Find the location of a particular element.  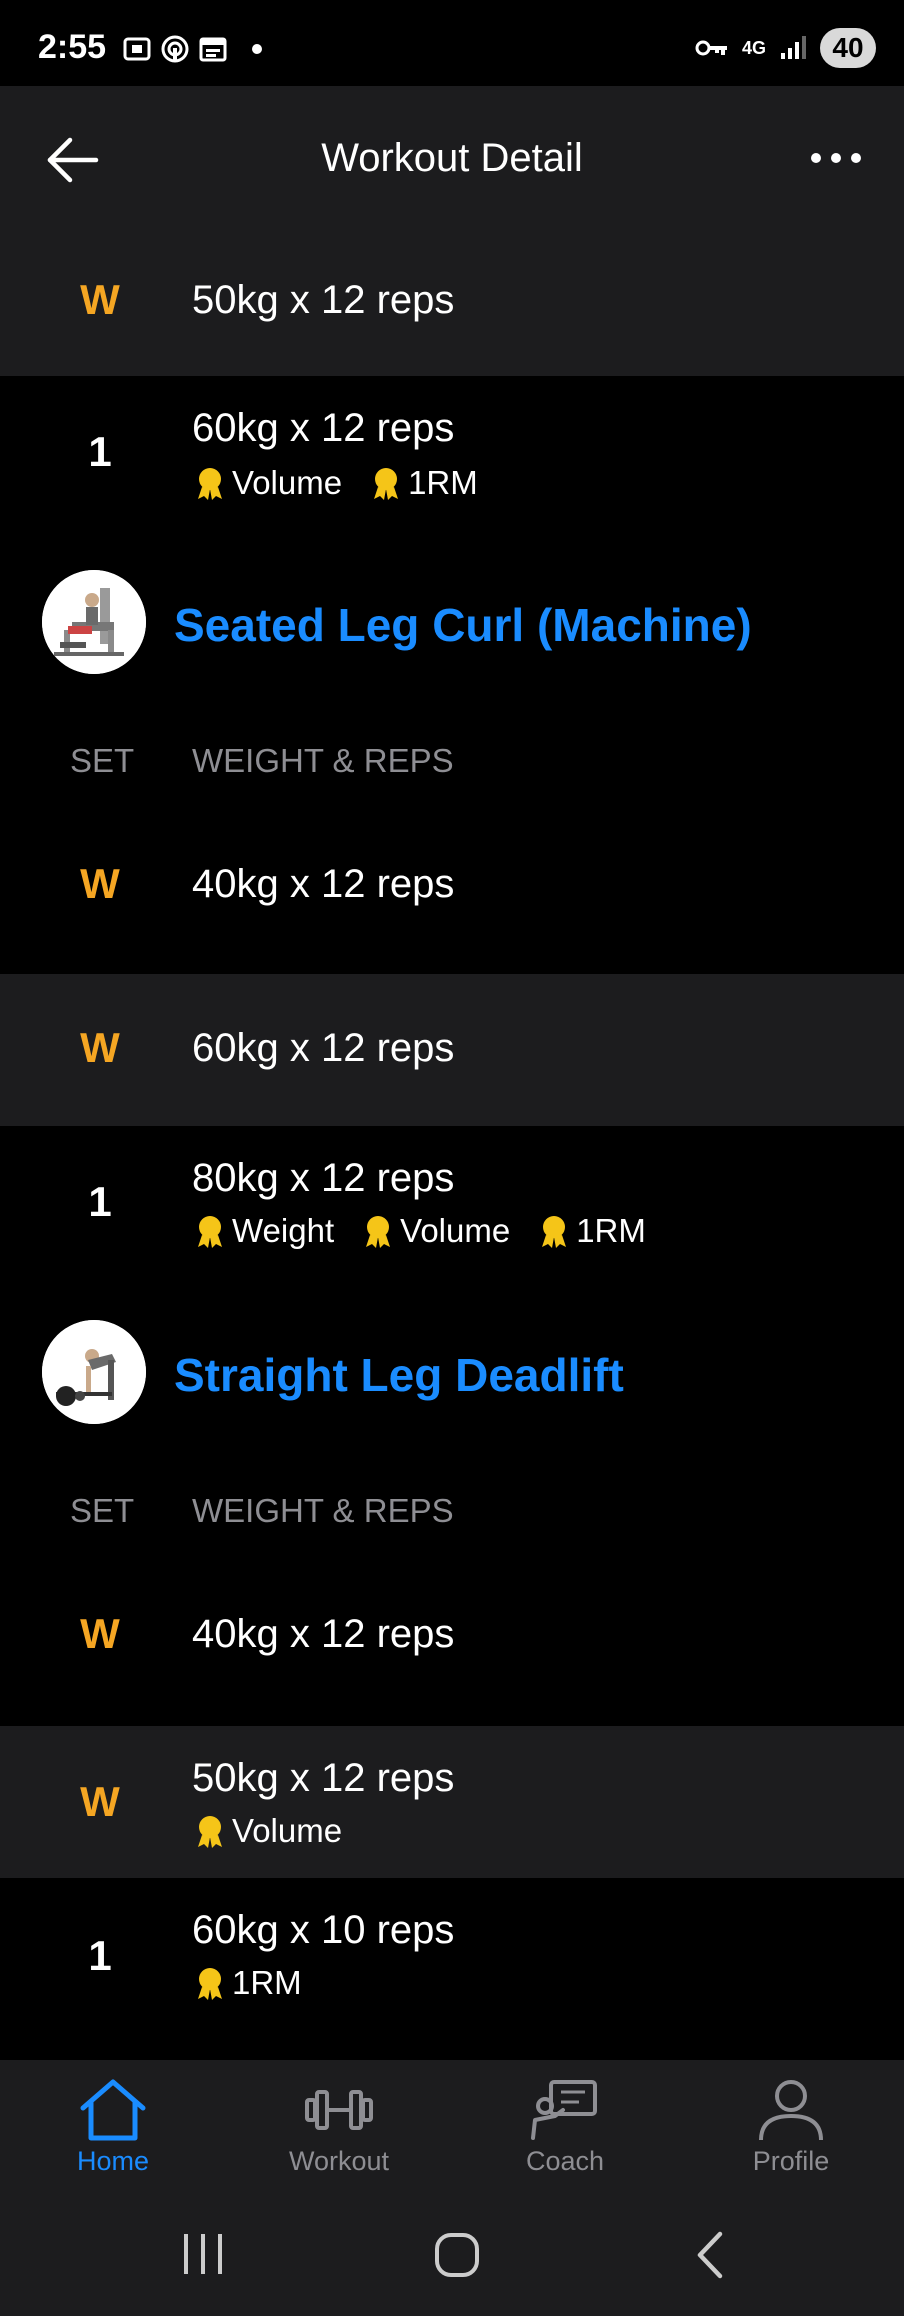

set-records: 1RM is located at coordinates (247, 1983).